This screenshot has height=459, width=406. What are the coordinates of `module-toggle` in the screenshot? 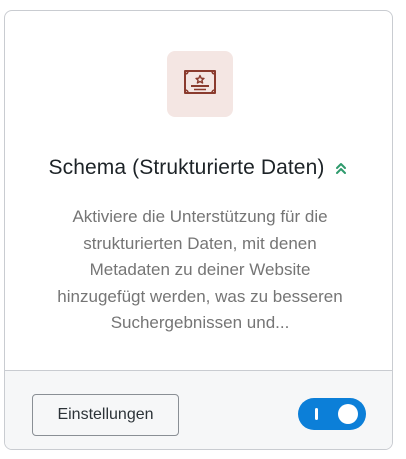 It's located at (332, 414).